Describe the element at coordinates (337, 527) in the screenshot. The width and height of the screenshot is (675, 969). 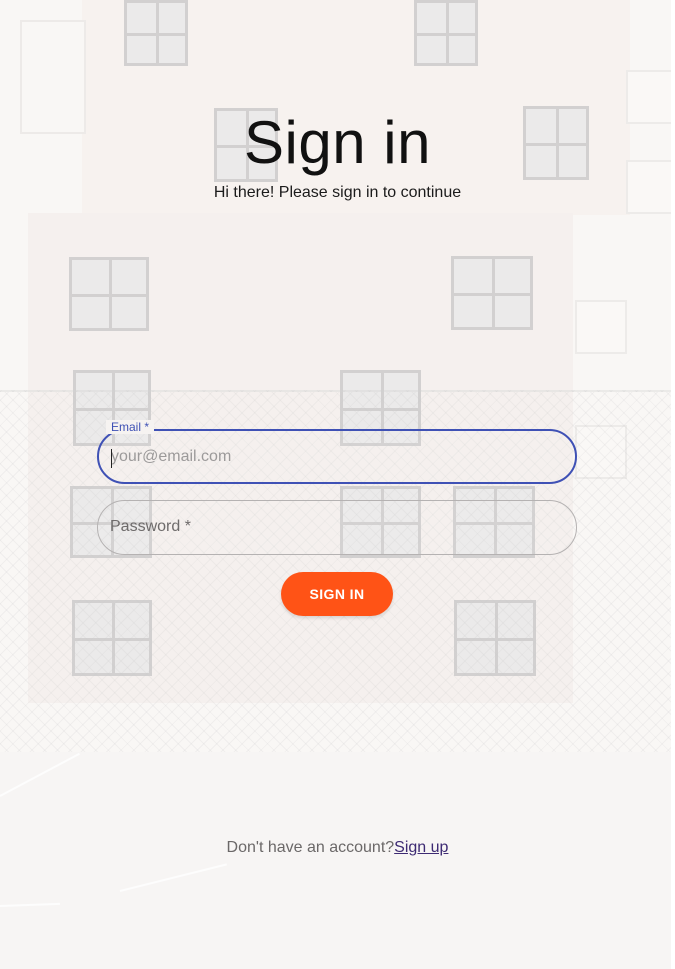
I see `password-field: Password *` at that location.